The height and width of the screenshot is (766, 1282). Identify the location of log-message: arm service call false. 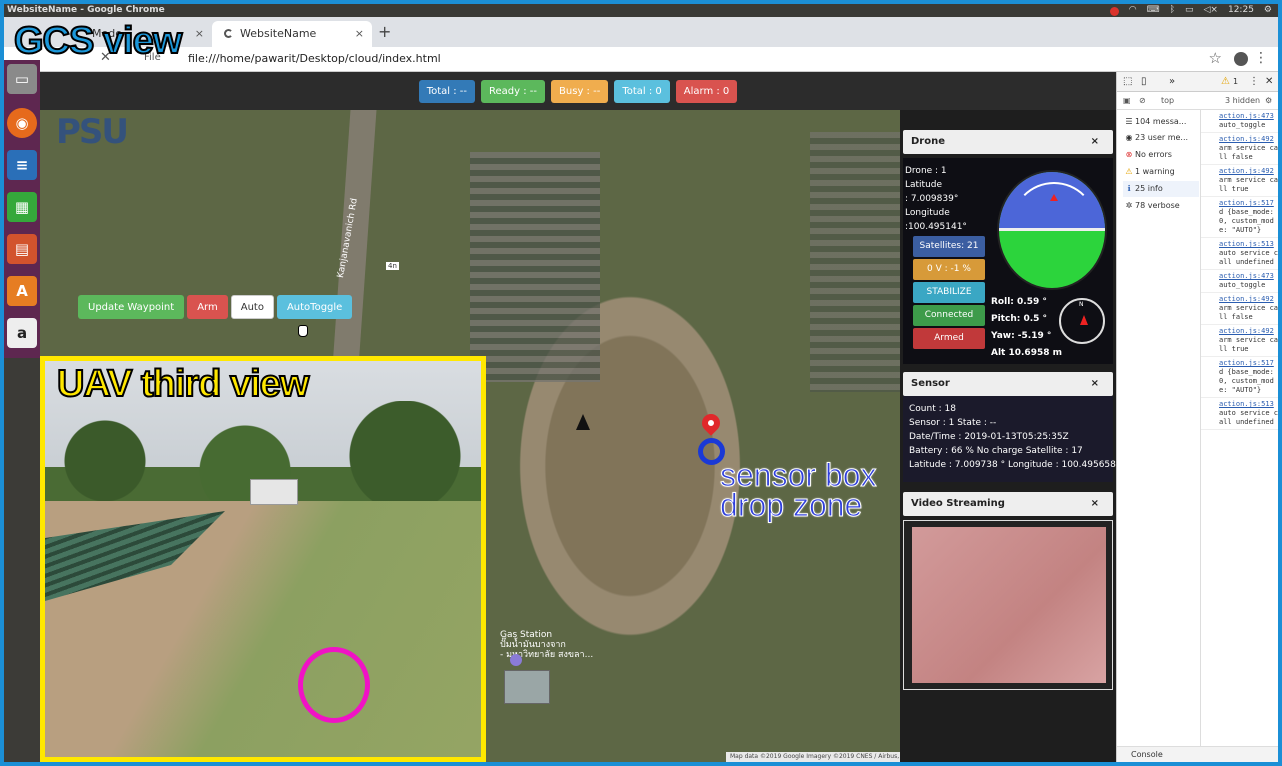
(1248, 152).